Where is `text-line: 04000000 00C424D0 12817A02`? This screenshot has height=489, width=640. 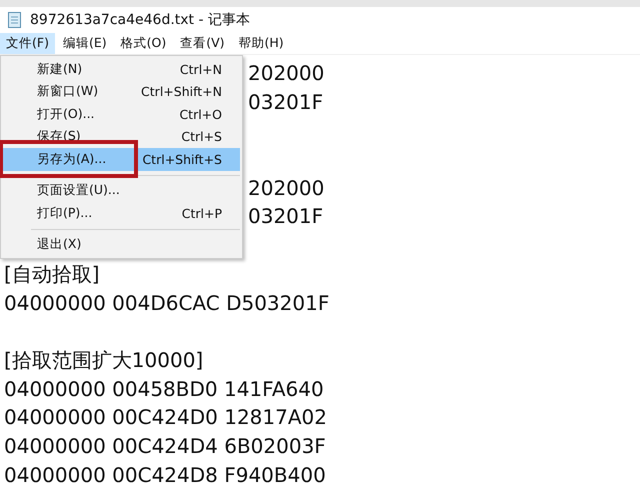
text-line: 04000000 00C424D0 12817A02 is located at coordinates (166, 418).